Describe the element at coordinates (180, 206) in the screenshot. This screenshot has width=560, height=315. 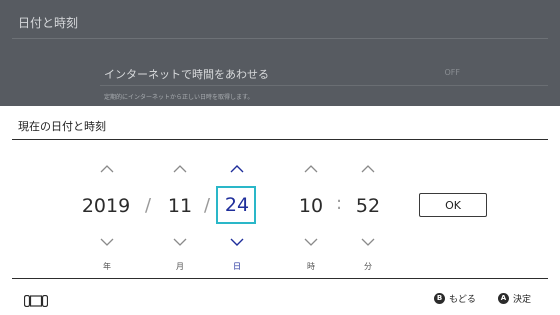
I see `month-value: 11` at that location.